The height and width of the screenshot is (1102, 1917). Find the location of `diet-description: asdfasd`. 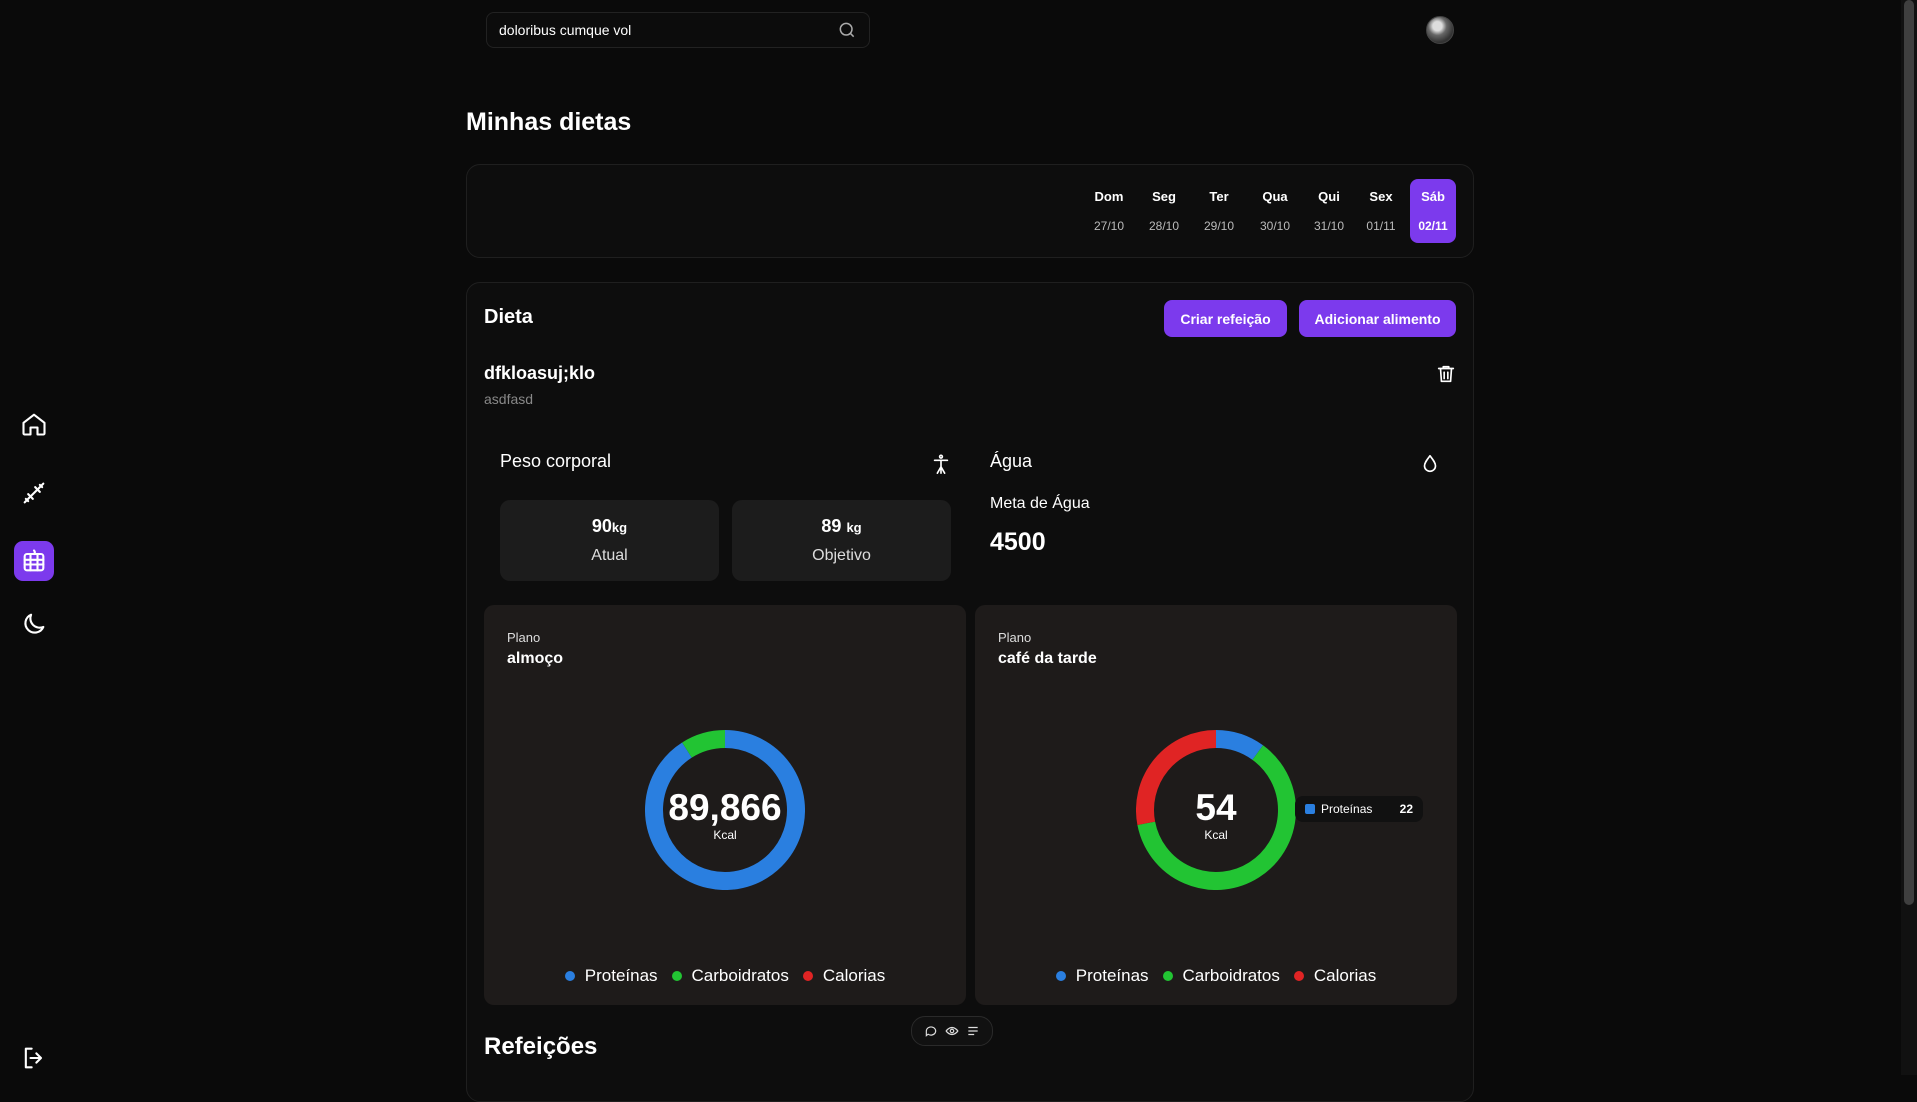

diet-description: asdfasd is located at coordinates (509, 399).